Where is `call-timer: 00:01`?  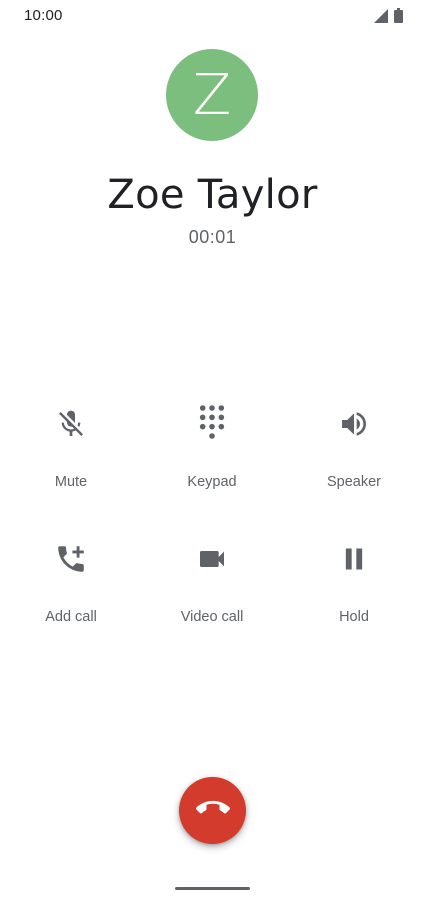
call-timer: 00:01 is located at coordinates (212, 237).